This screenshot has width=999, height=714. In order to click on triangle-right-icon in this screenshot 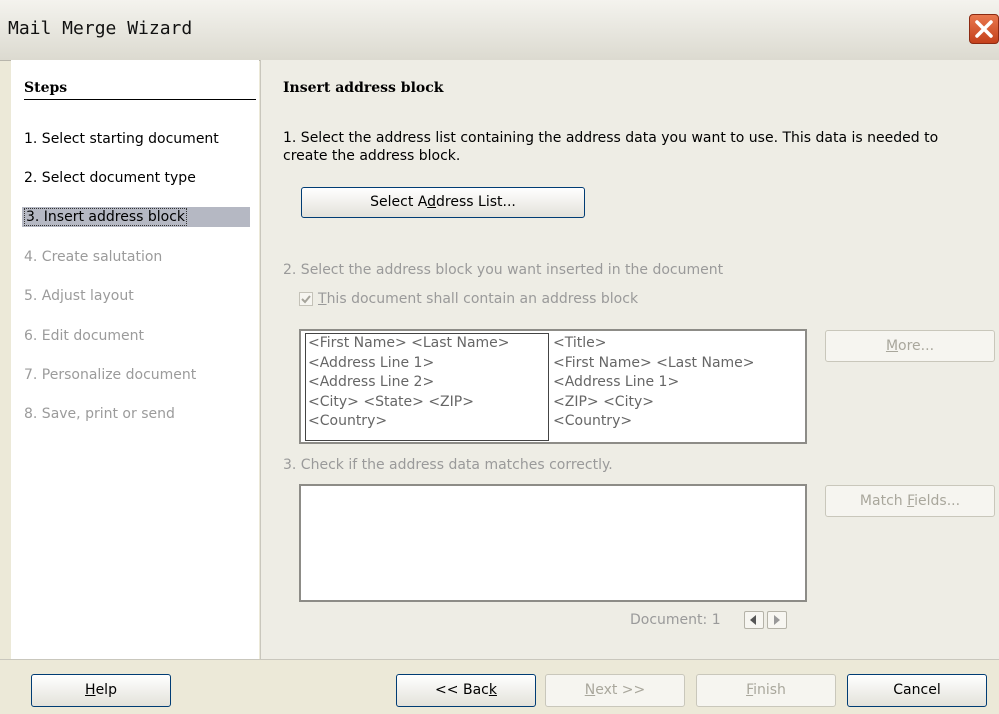, I will do `click(777, 620)`.